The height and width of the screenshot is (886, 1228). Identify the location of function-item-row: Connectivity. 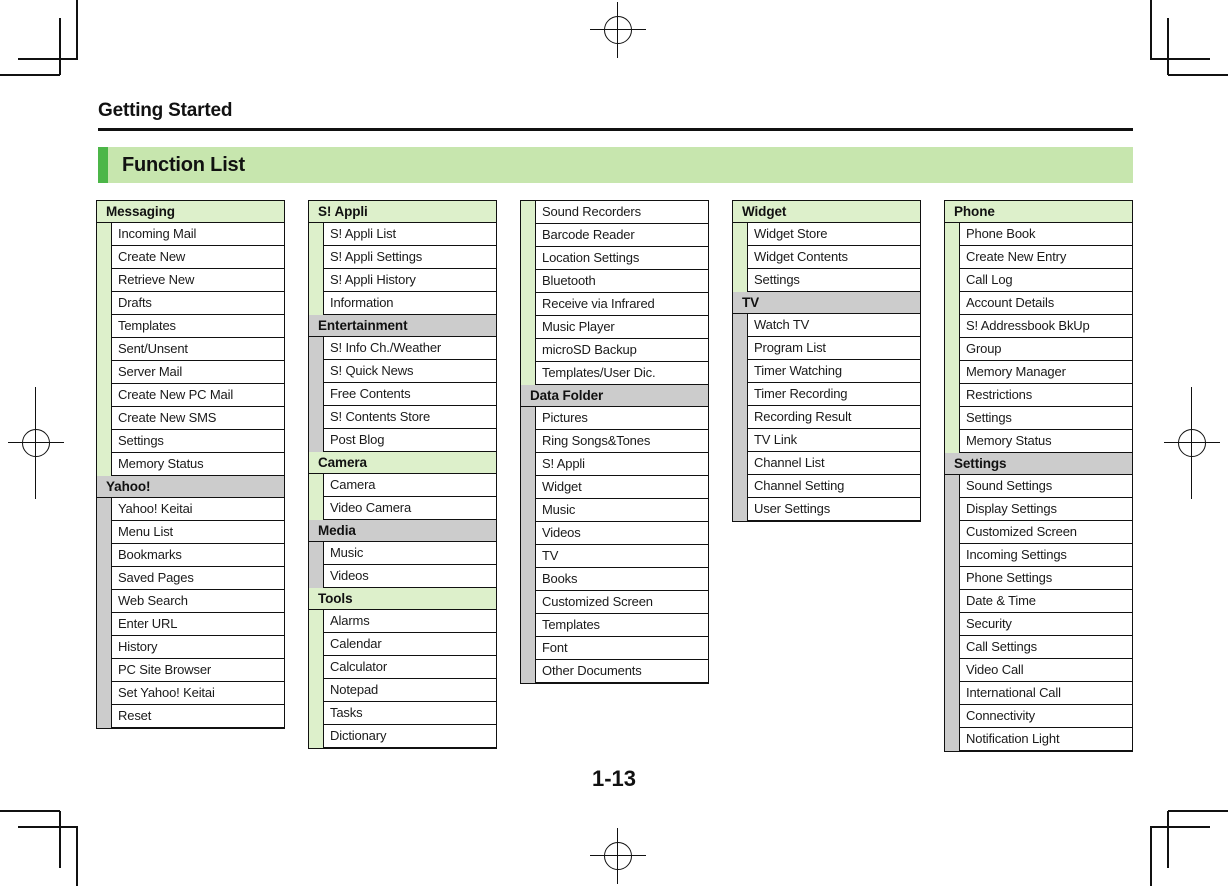
(1038, 716).